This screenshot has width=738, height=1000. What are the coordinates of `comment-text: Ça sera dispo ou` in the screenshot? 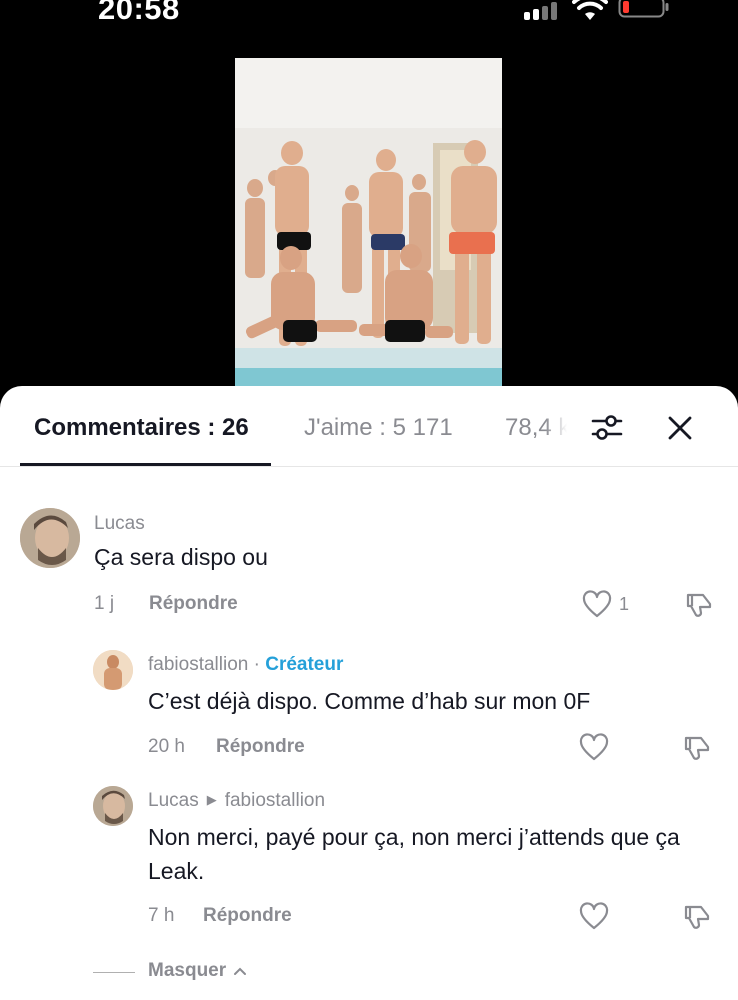 It's located at (181, 557).